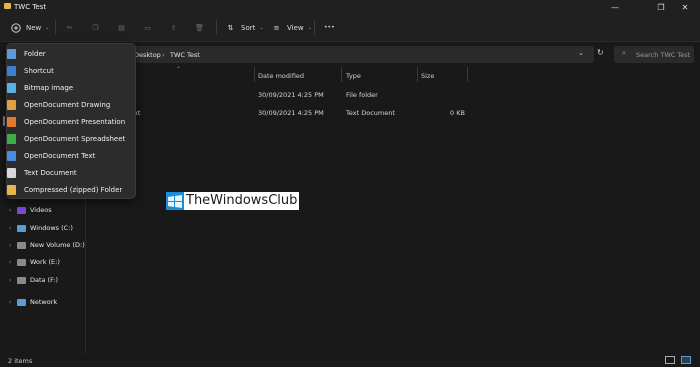 This screenshot has width=700, height=367. What do you see at coordinates (4, 121) in the screenshot?
I see `nav-scrollbar` at bounding box center [4, 121].